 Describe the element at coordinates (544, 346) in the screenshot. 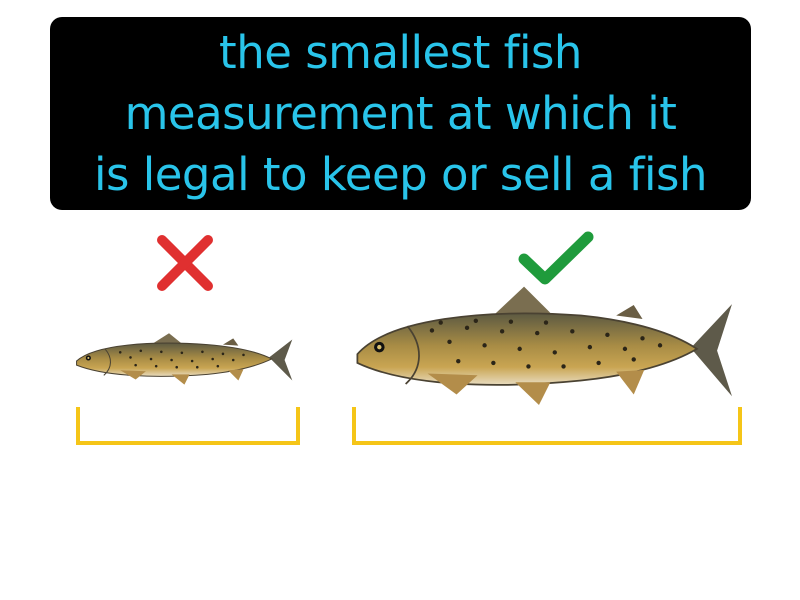

I see `large-fish-image` at that location.